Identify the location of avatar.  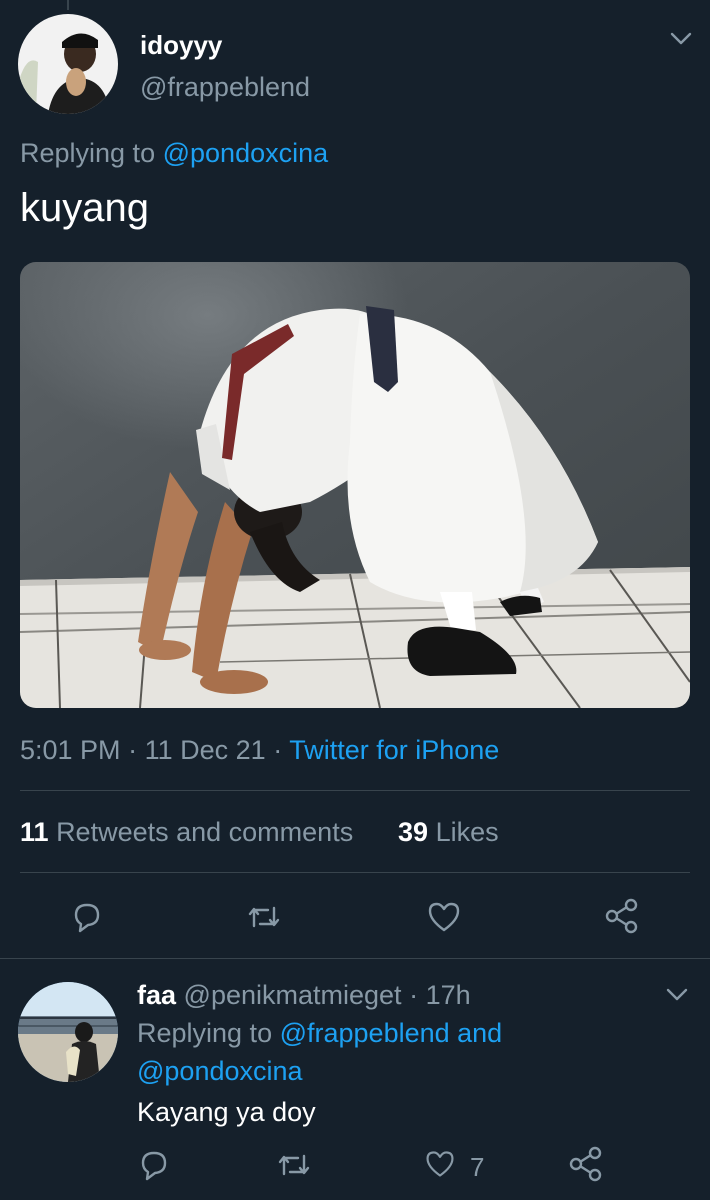
(68, 64).